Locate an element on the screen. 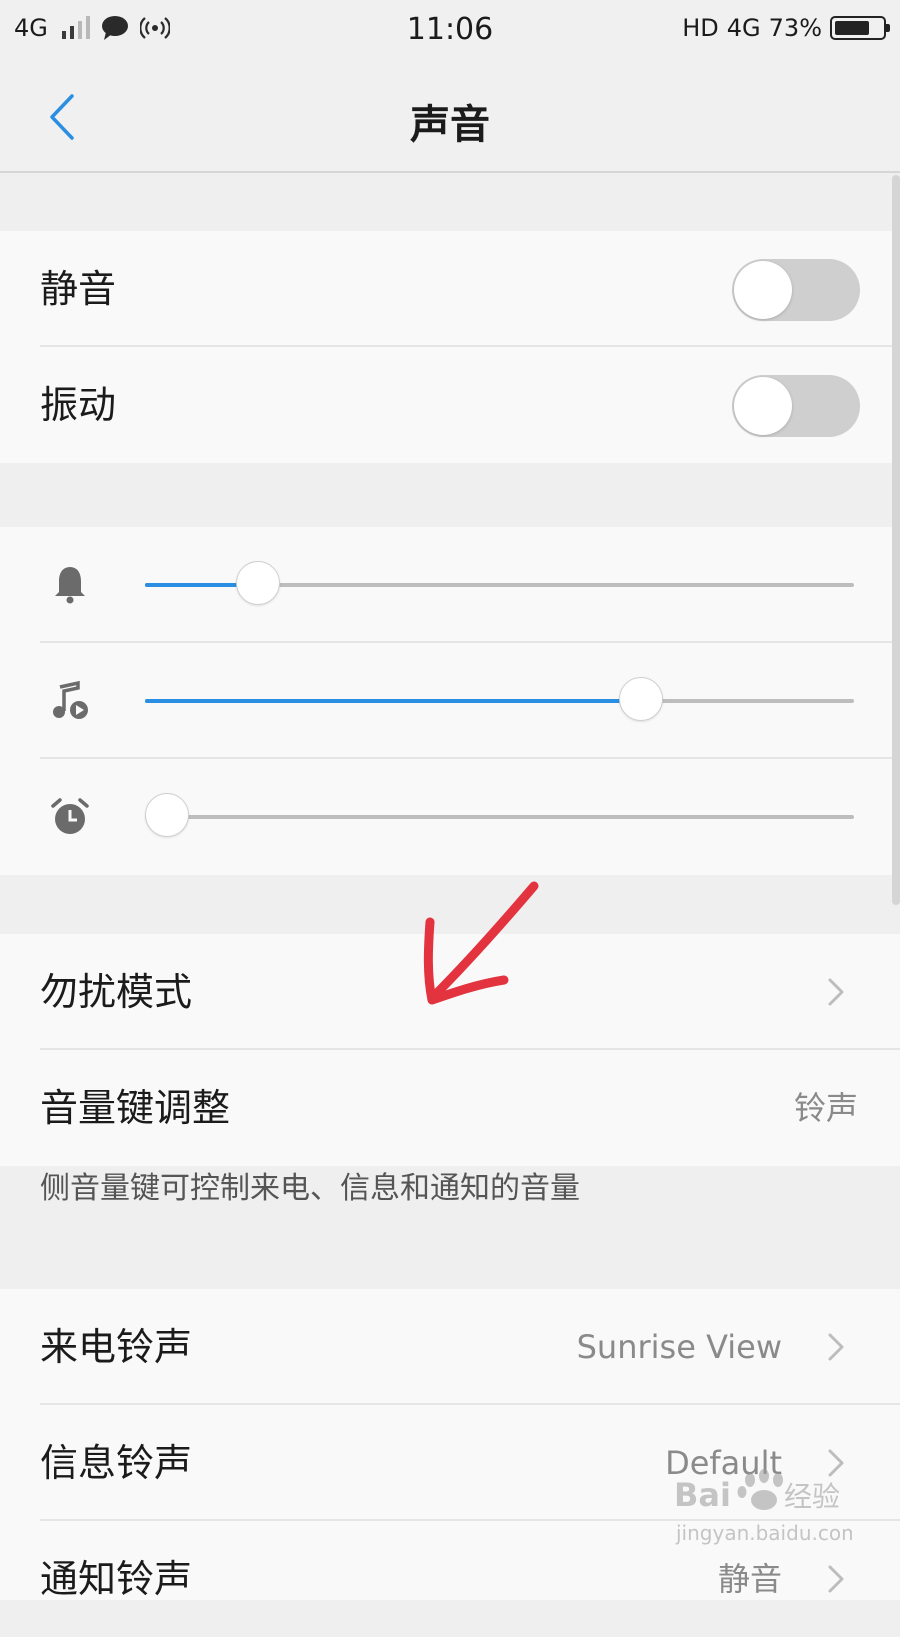 This screenshot has height=1637, width=900. volume-key-caption: 侧音量键可控制来电、信息和通知的音量 is located at coordinates (310, 1188).